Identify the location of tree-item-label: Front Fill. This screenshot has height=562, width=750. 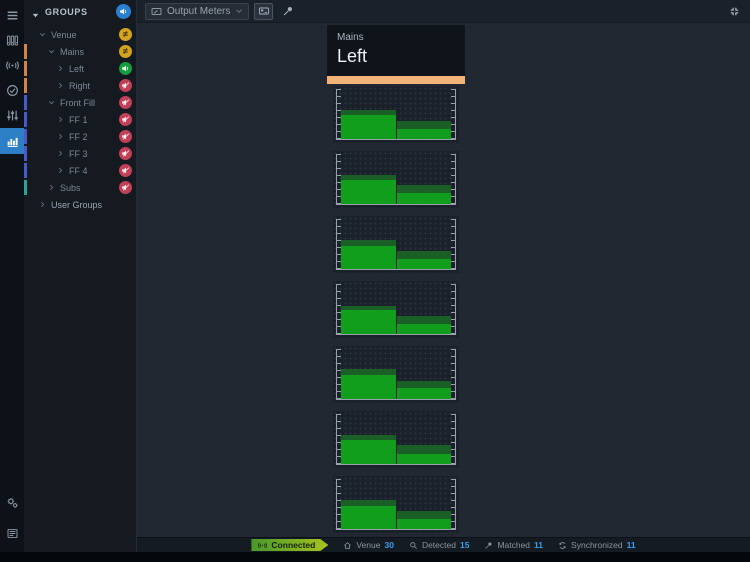
(78, 102).